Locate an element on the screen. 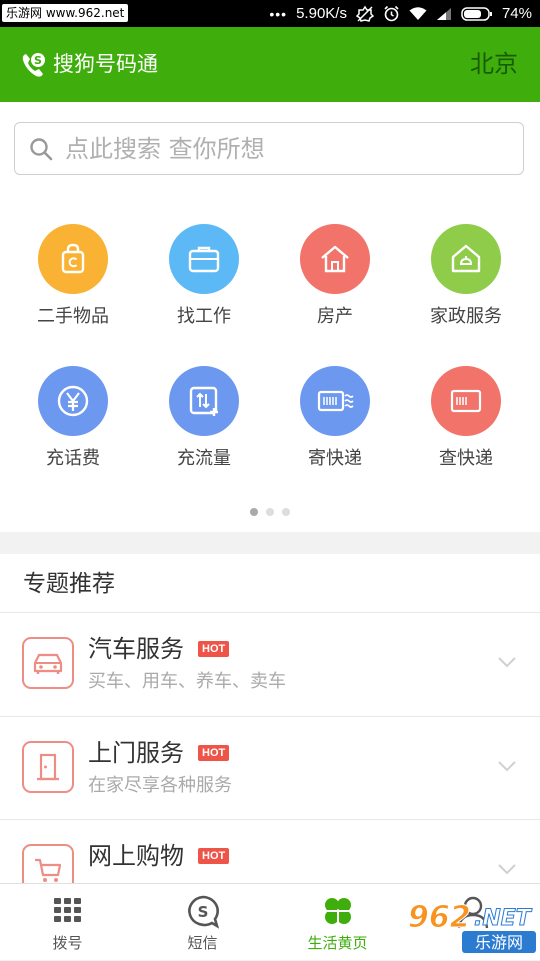 The width and height of the screenshot is (540, 961). topic-car-service: 汽车服务 HOT 买车、用车、养车、卖车 is located at coordinates (270, 664).